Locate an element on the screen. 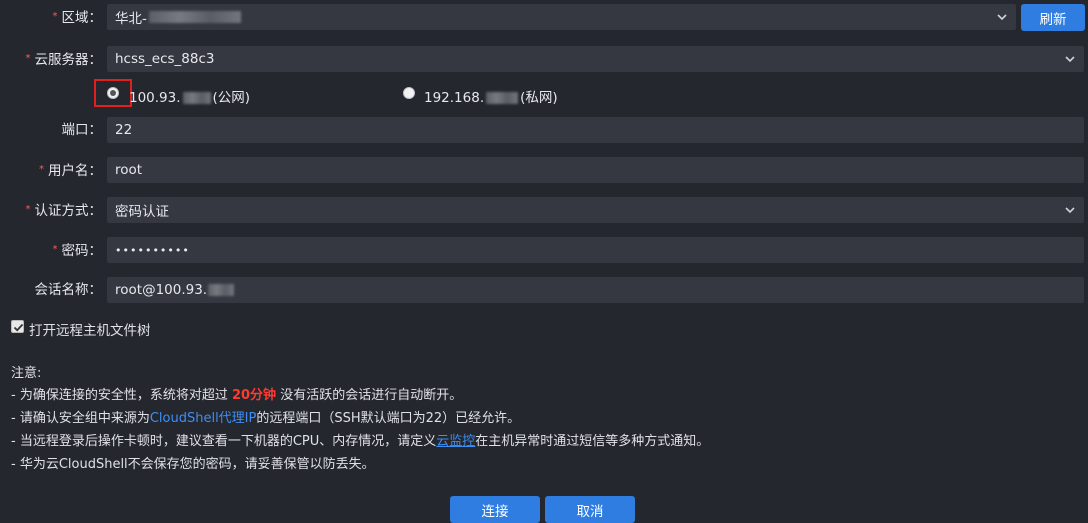 The height and width of the screenshot is (523, 1088). file-tree-label: 打开远程主机文件树 is located at coordinates (90, 329).